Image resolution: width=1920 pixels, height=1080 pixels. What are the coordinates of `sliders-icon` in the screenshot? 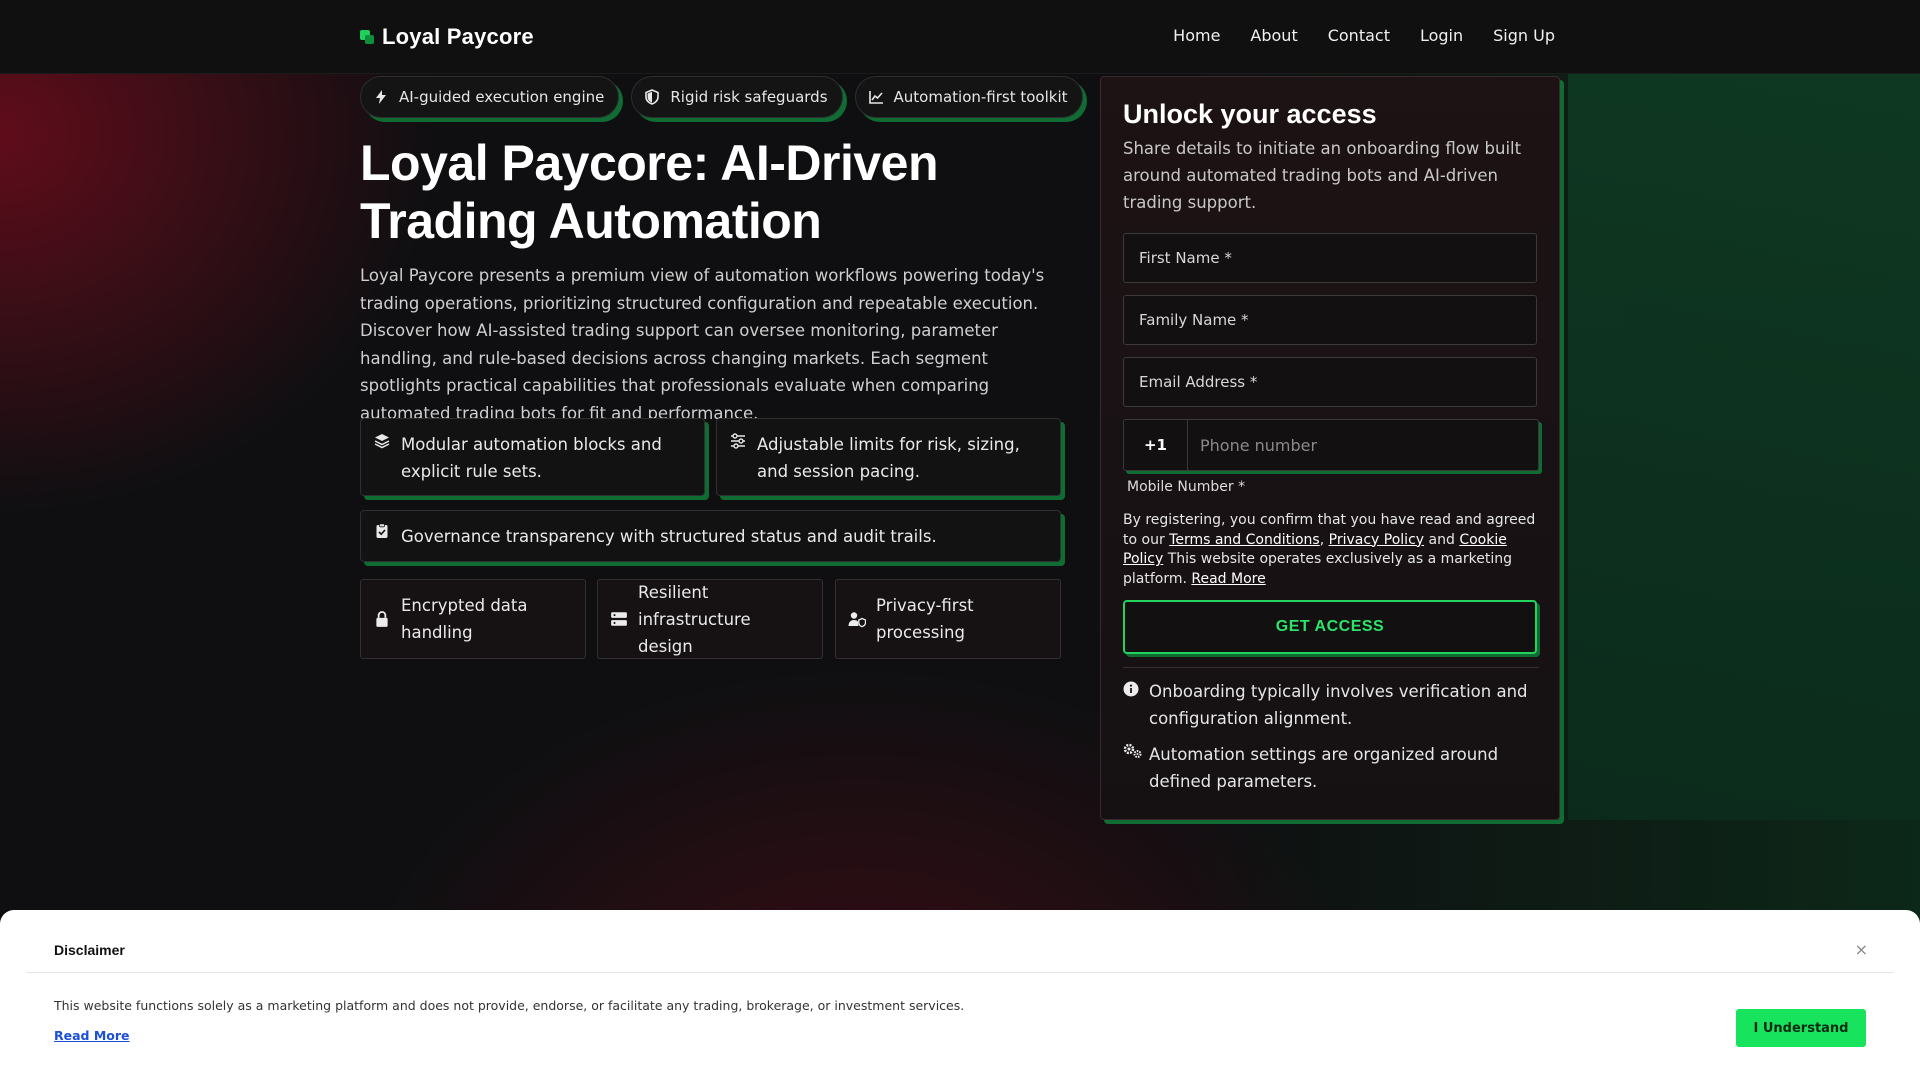 It's located at (738, 441).